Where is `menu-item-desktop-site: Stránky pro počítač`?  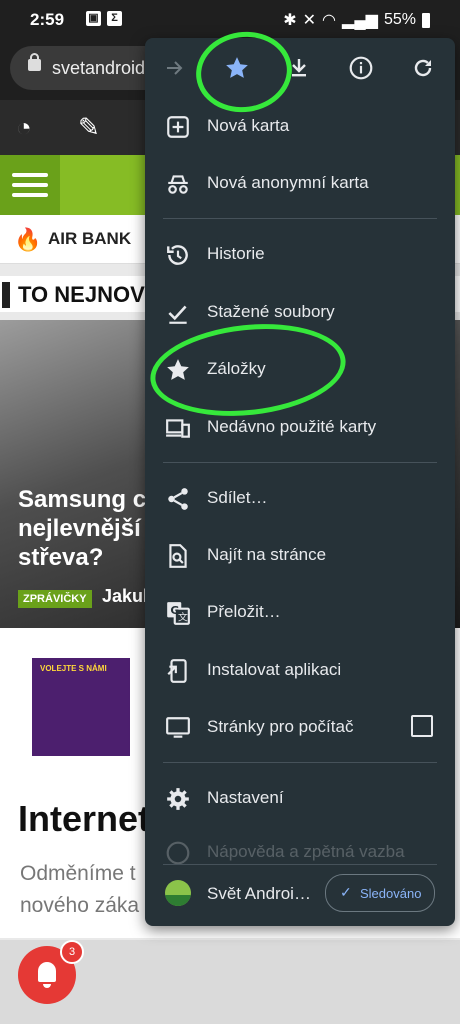
menu-item-desktop-site: Stránky pro počítač is located at coordinates (300, 727).